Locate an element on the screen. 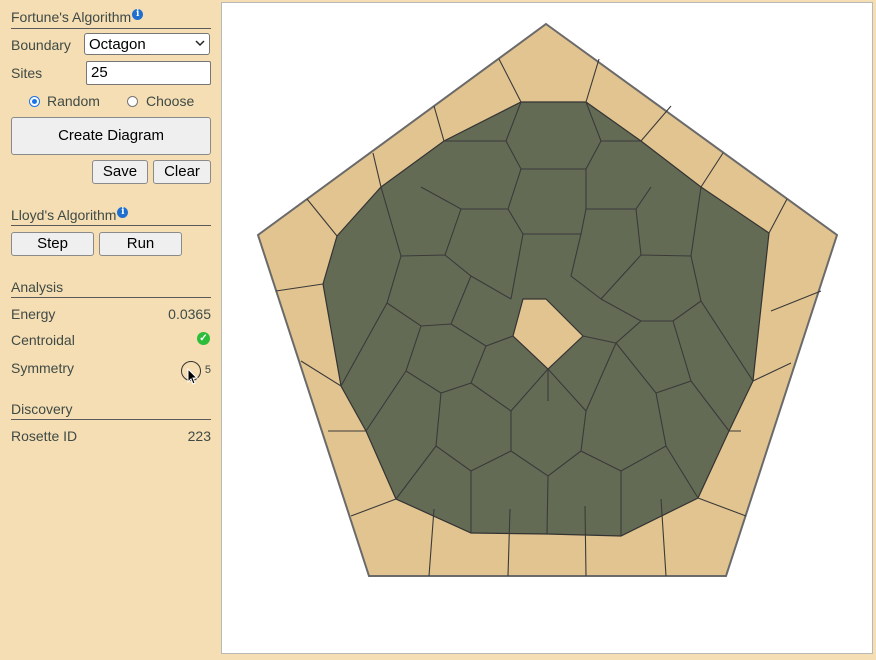 Image resolution: width=876 pixels, height=660 pixels. centroidal-label: Centroidal is located at coordinates (43, 340).